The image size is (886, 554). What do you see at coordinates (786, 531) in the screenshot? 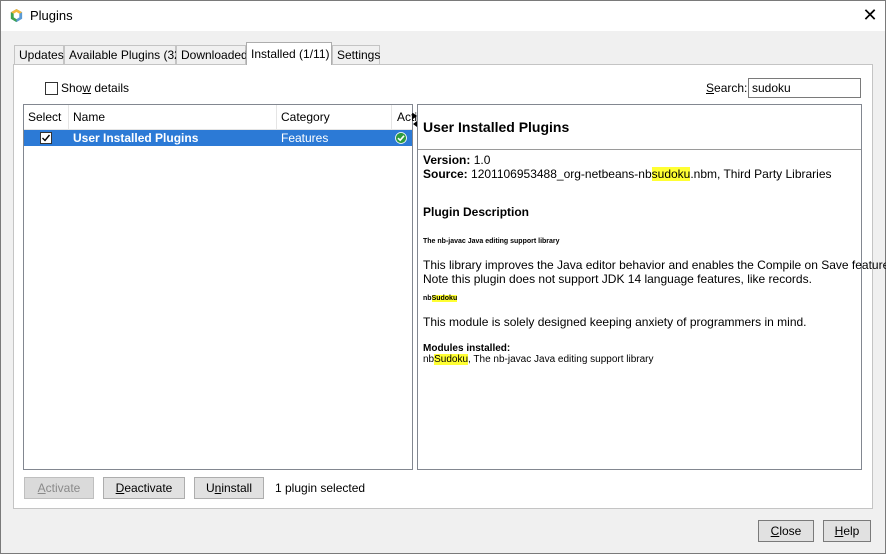
I see `close-button: Close` at bounding box center [786, 531].